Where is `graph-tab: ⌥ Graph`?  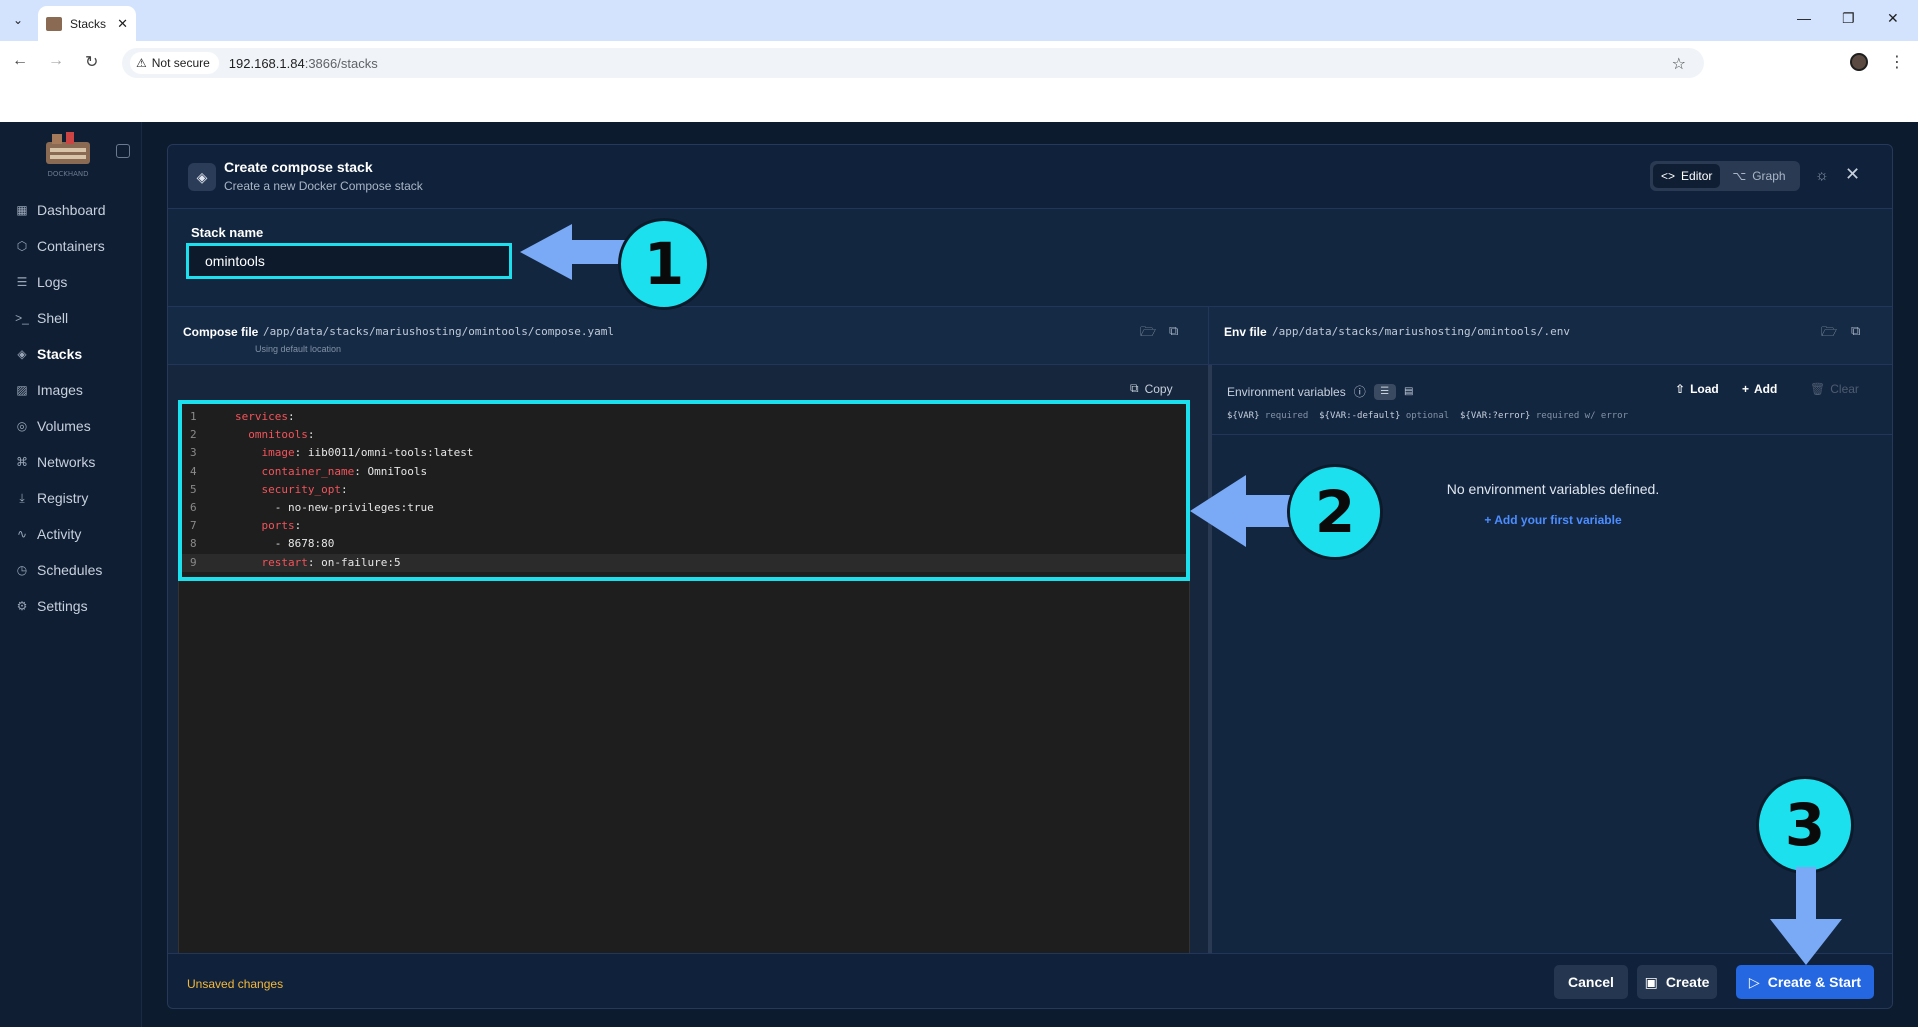 graph-tab: ⌥ Graph is located at coordinates (1758, 176).